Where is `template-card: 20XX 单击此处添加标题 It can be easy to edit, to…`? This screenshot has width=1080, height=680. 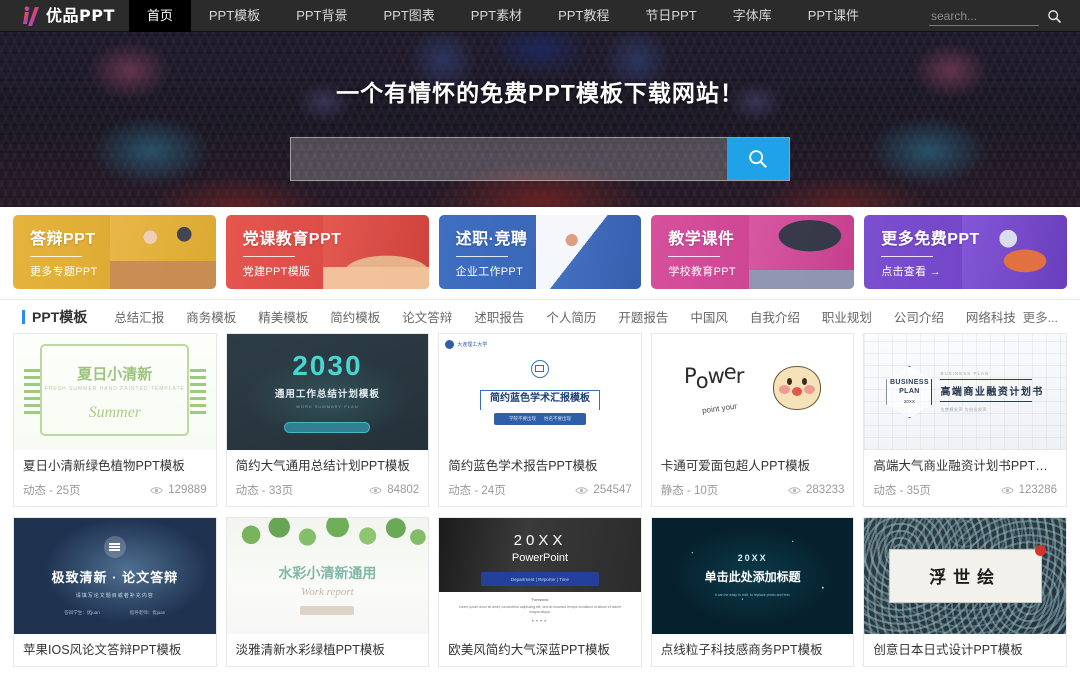 template-card: 20XX 单击此处添加标题 It can be easy to edit, to… is located at coordinates (752, 592).